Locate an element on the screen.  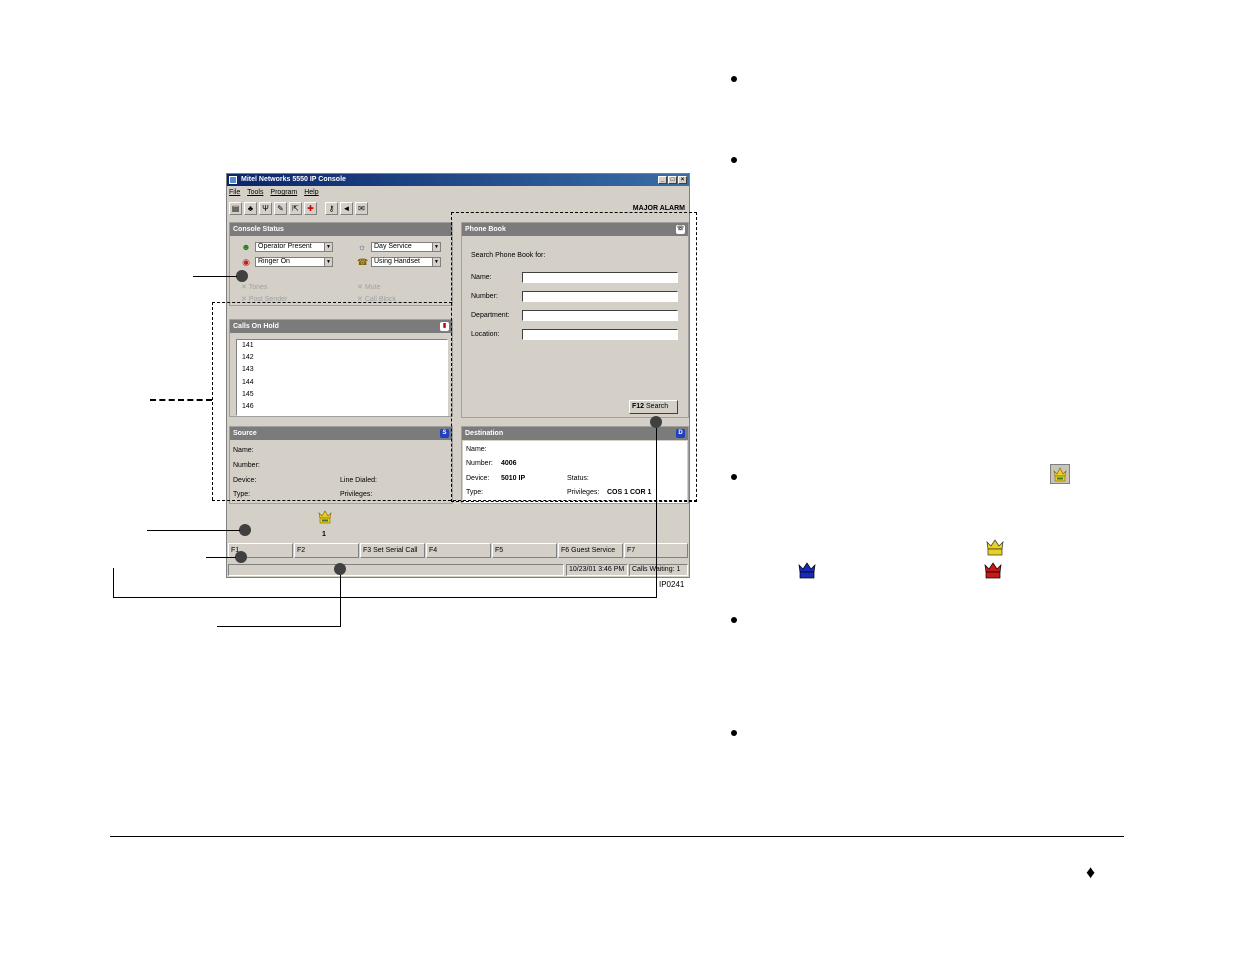
emergency-icon: ✚ is located at coordinates (310, 208).